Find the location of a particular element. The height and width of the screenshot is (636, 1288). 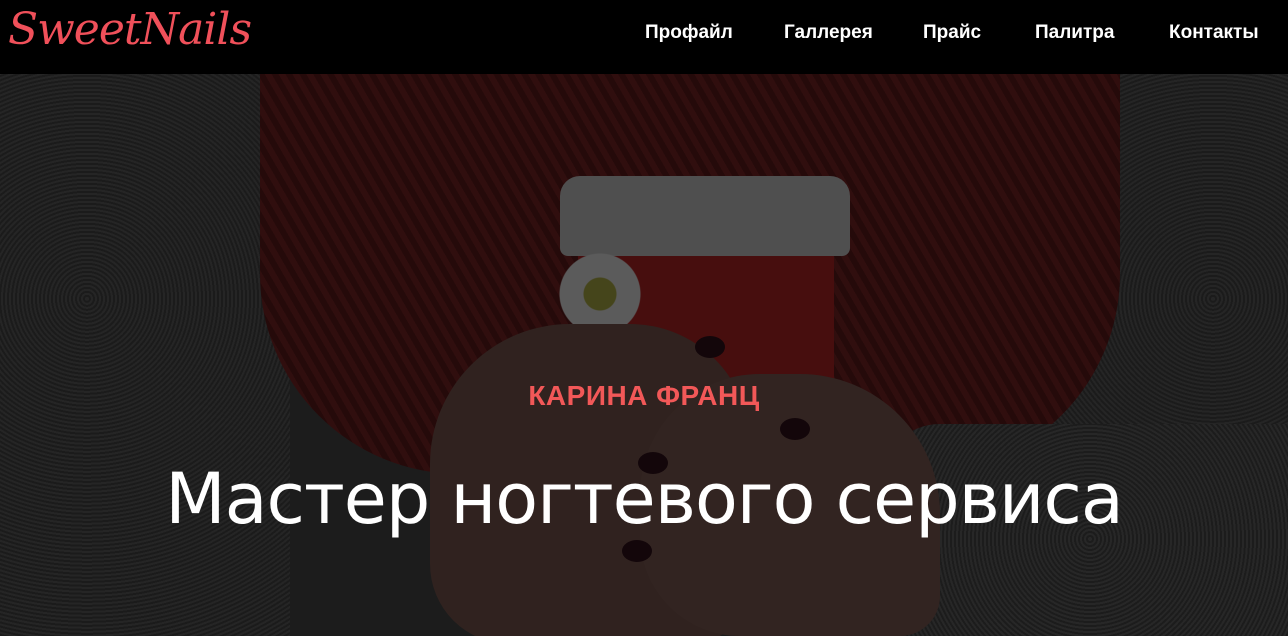

hero-title: Мастер ногтевого сервиса is located at coordinates (644, 499).